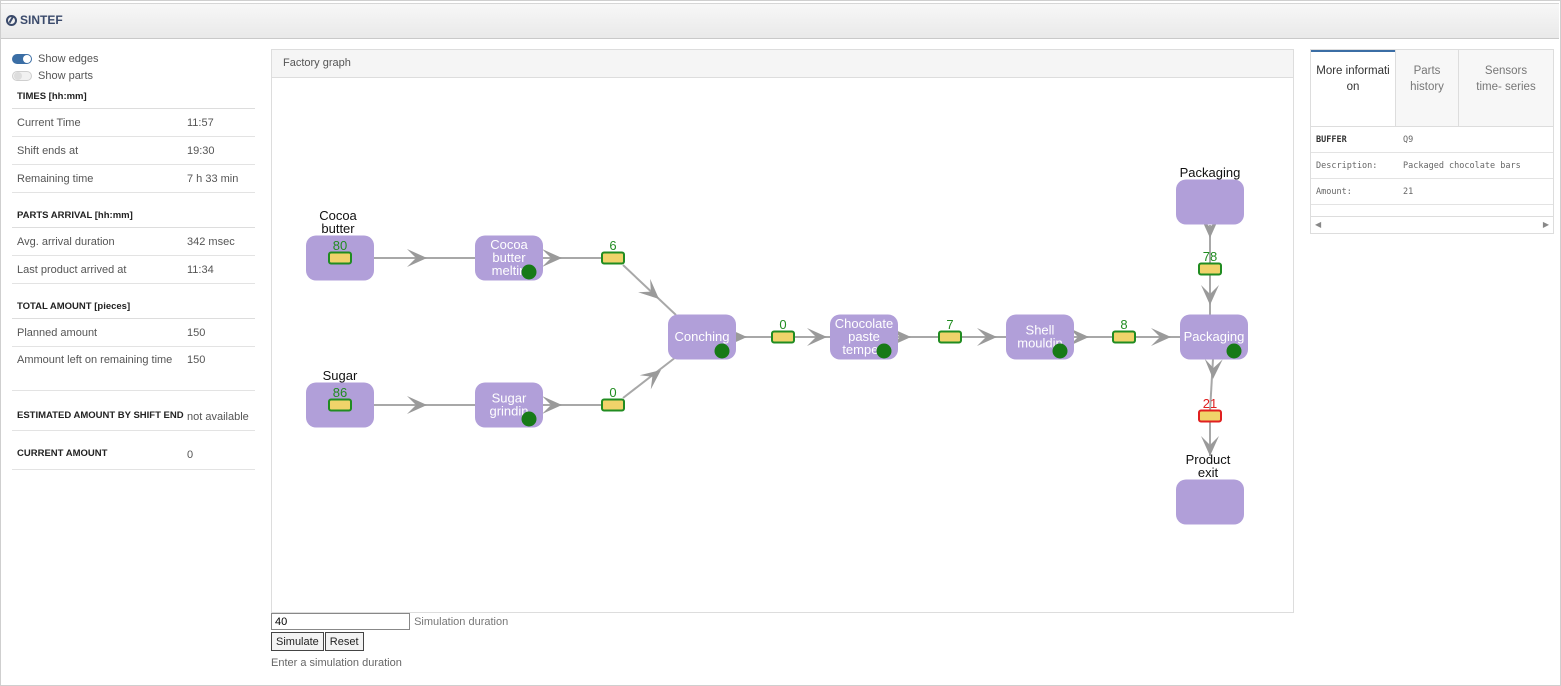 The width and height of the screenshot is (1561, 686). What do you see at coordinates (336, 663) in the screenshot?
I see `simulation-hint: Enter a simulation duration` at bounding box center [336, 663].